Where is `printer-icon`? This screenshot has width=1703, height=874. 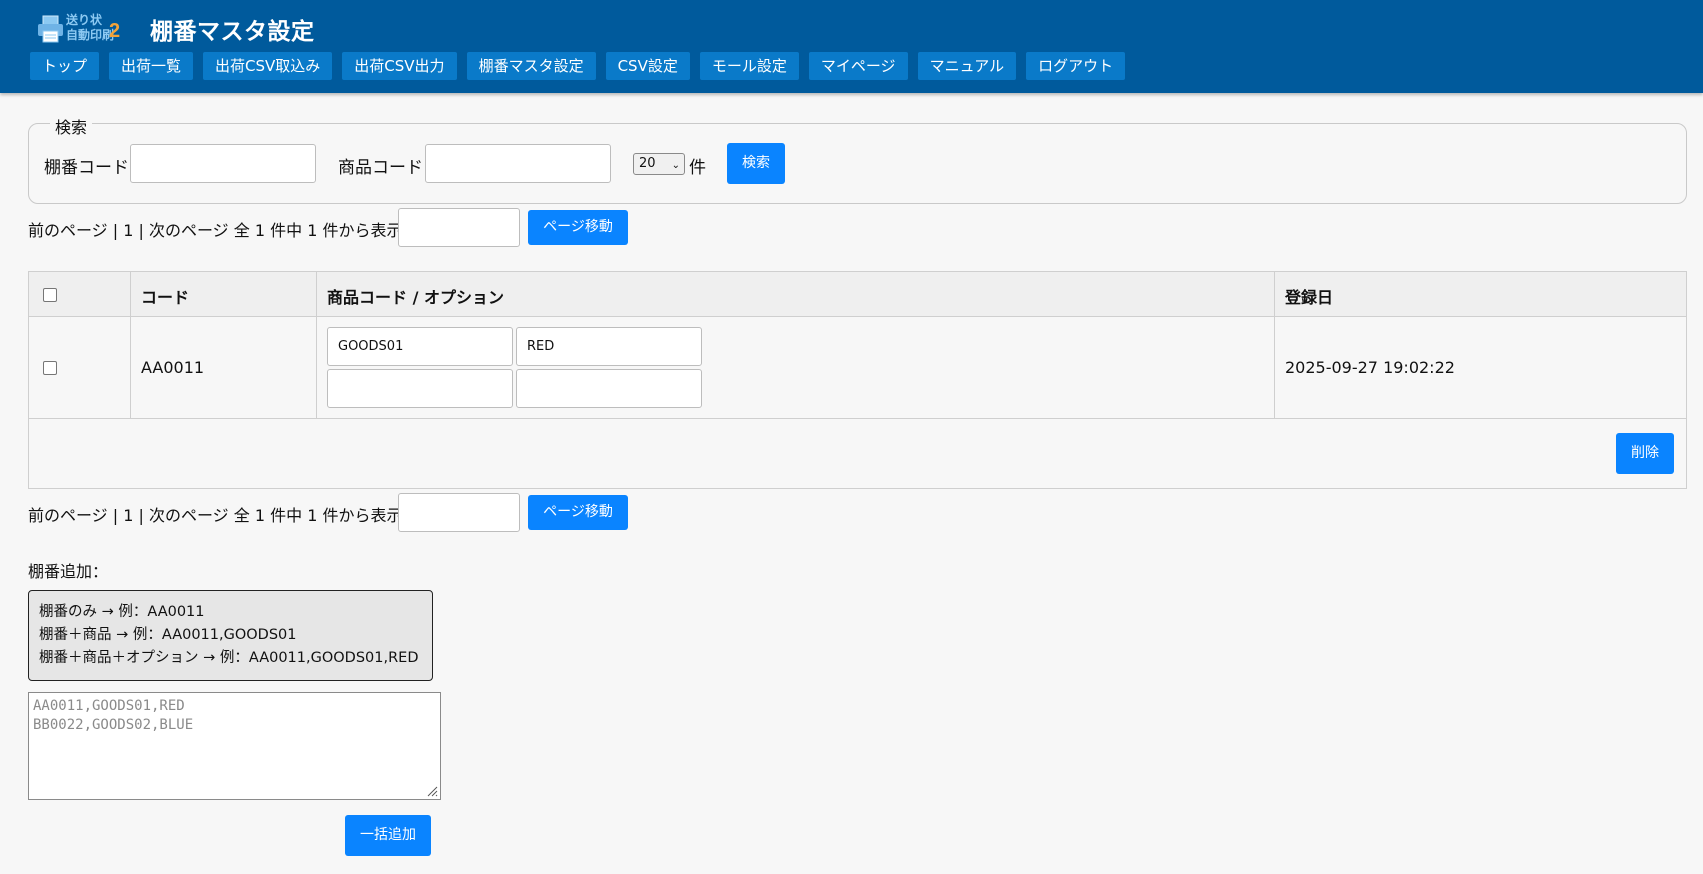
printer-icon is located at coordinates (50, 29).